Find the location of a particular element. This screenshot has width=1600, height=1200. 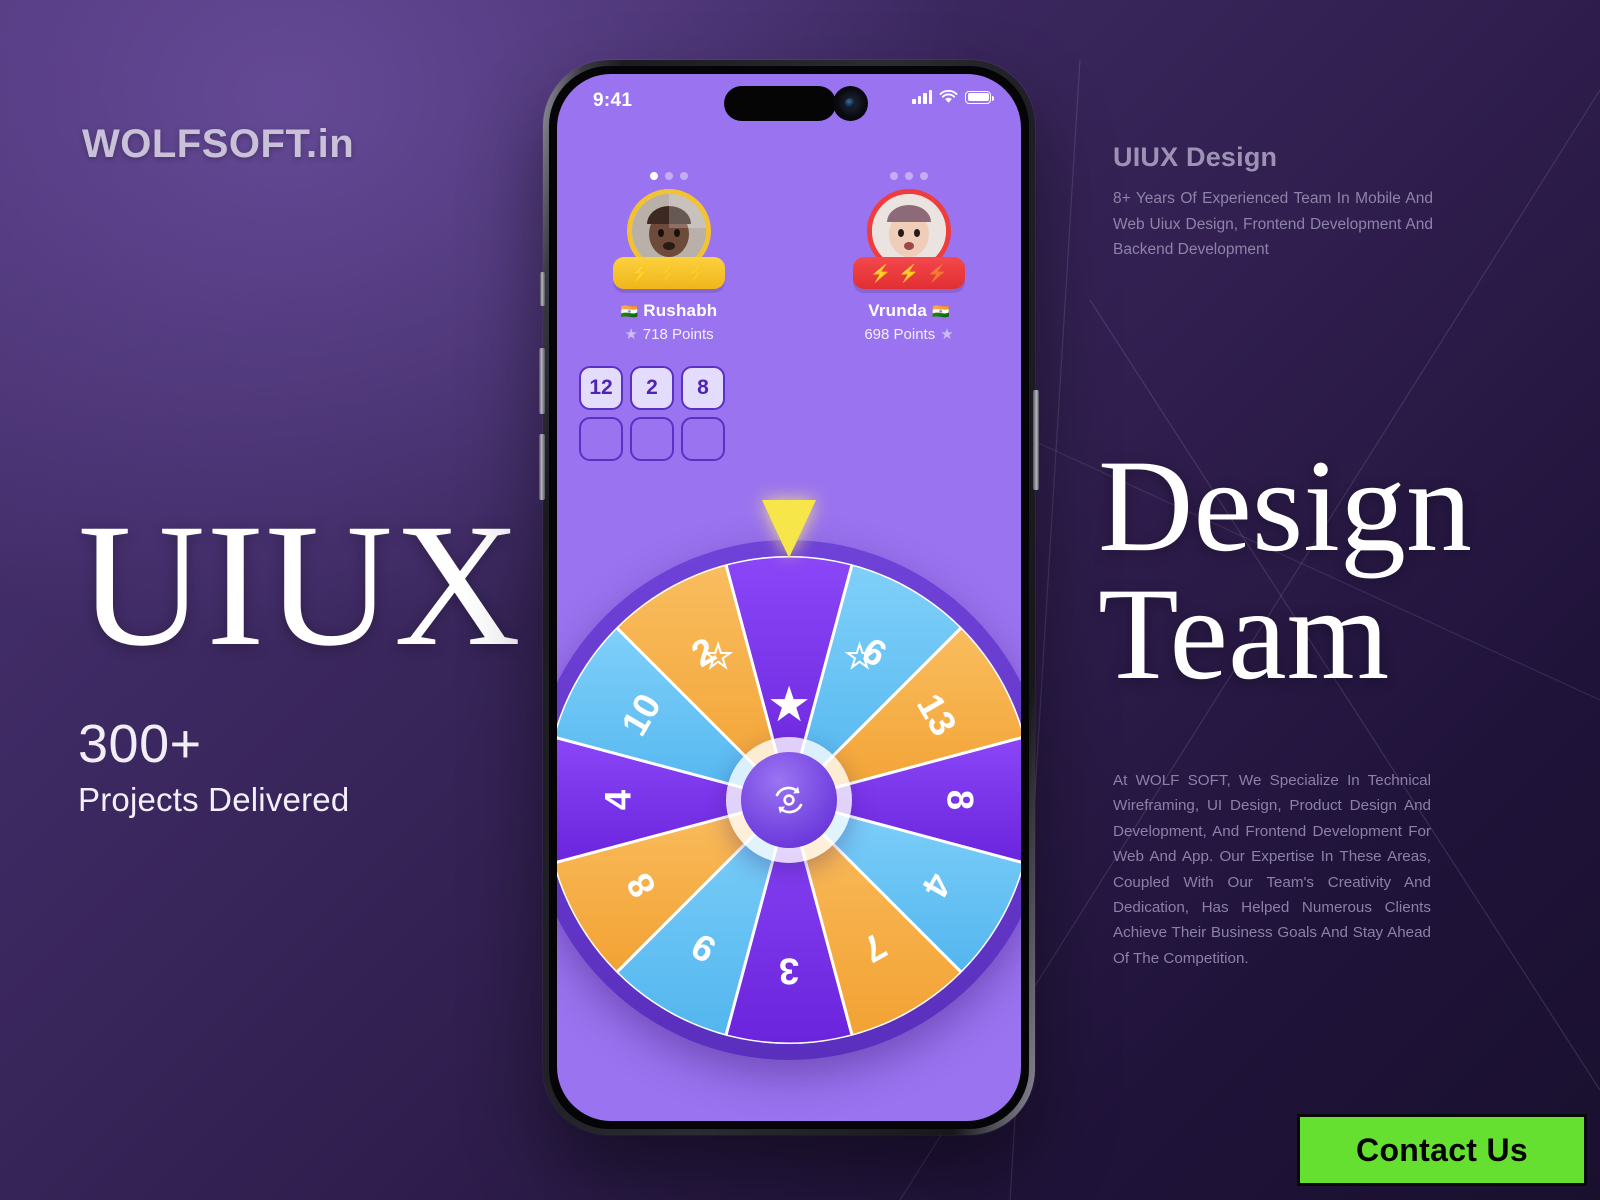

power-button is located at coordinates (1036, 440).